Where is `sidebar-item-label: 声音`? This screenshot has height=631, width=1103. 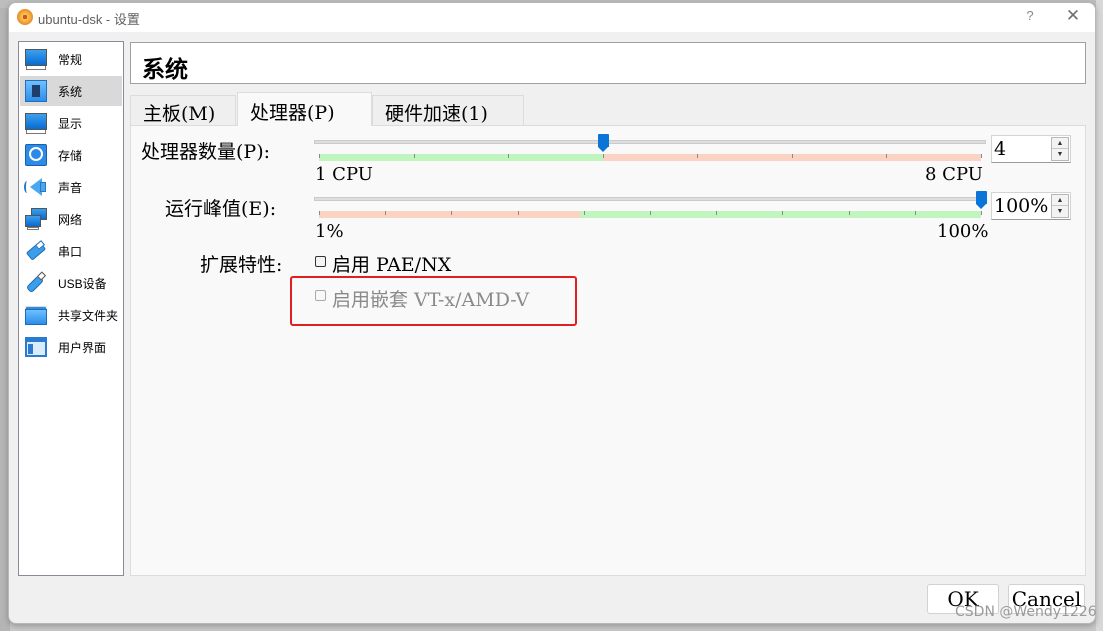
sidebar-item-label: 声音 is located at coordinates (70, 187).